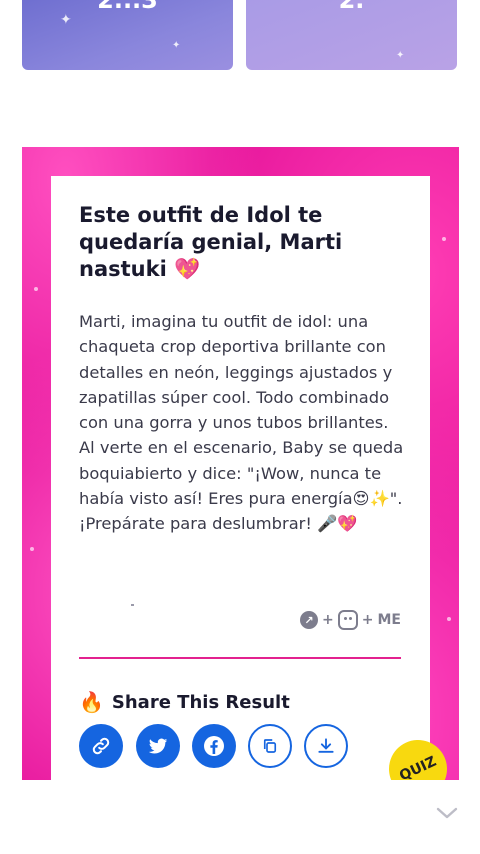 Image resolution: width=480 pixels, height=854 pixels. I want to click on share-link-button, so click(101, 746).